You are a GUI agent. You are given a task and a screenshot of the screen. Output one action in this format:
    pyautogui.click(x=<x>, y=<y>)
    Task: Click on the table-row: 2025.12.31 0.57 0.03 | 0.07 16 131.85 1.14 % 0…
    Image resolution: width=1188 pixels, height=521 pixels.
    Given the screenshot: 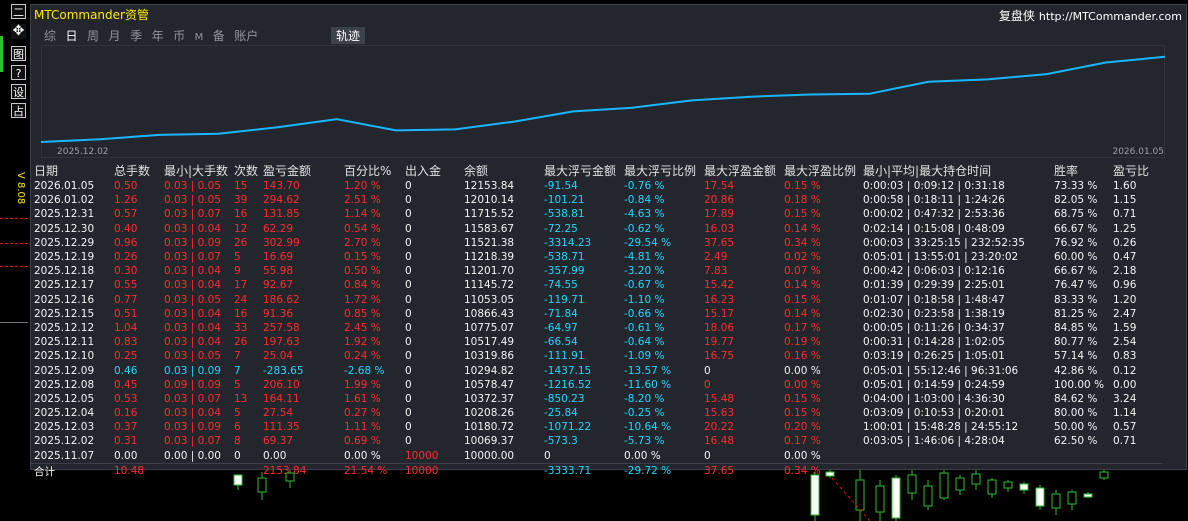 What is the action you would take?
    pyautogui.click(x=597, y=214)
    